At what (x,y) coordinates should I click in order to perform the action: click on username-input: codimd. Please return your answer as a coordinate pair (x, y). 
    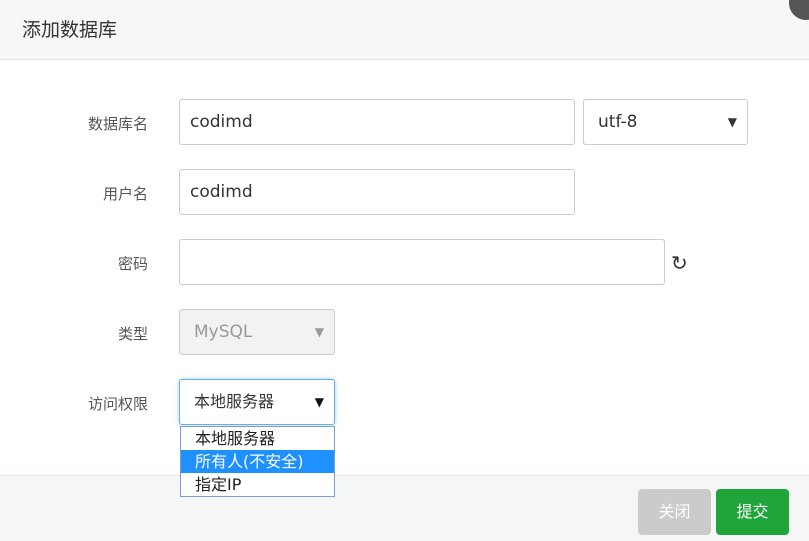
    Looking at the image, I should click on (377, 192).